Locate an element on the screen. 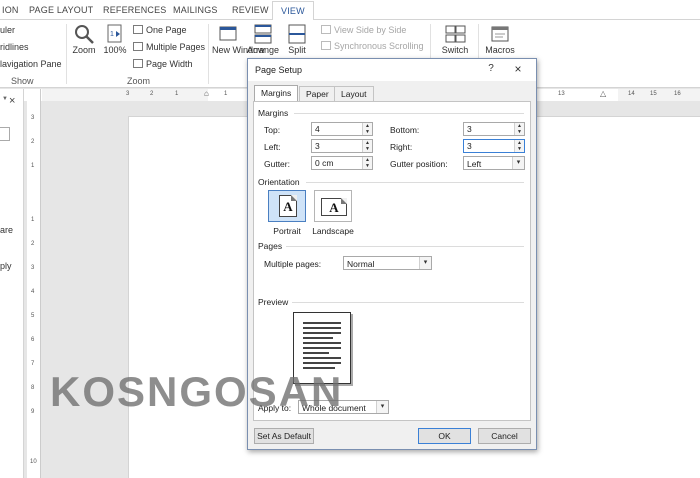 Image resolution: width=700 pixels, height=478 pixels. gutter-label: Gutter: is located at coordinates (277, 164).